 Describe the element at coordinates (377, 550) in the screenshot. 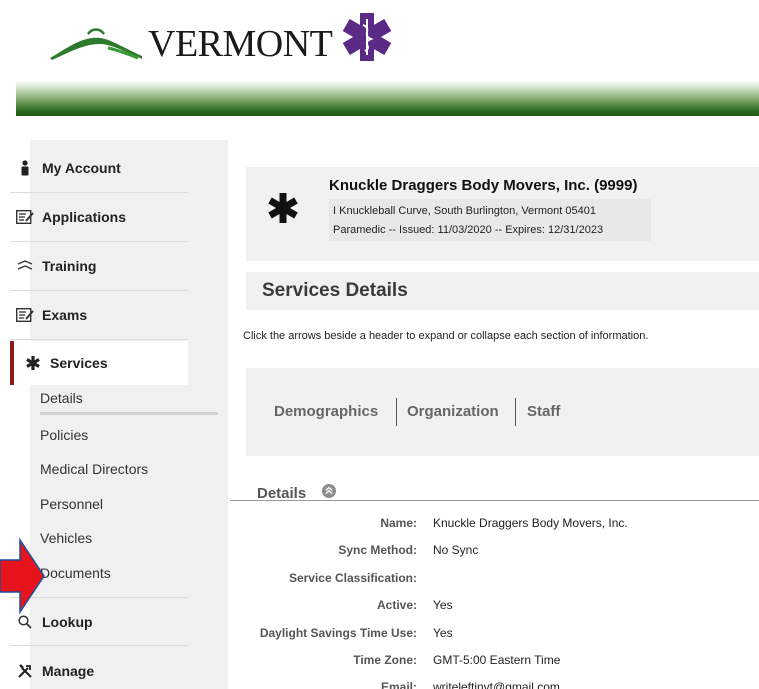

I see `field-label-sync-method: Sync Method:` at that location.